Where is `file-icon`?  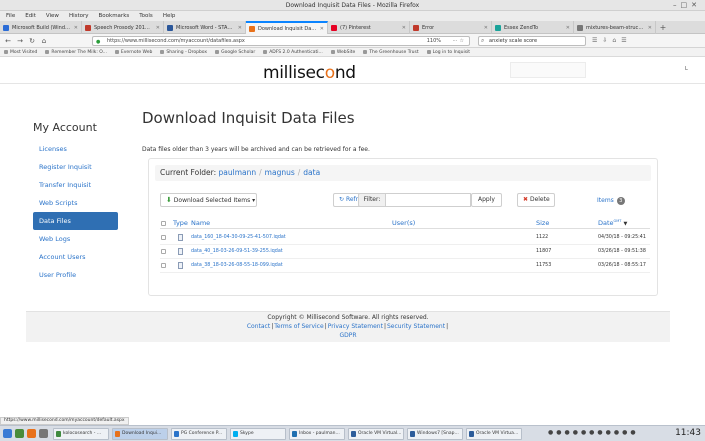 file-icon is located at coordinates (180, 265).